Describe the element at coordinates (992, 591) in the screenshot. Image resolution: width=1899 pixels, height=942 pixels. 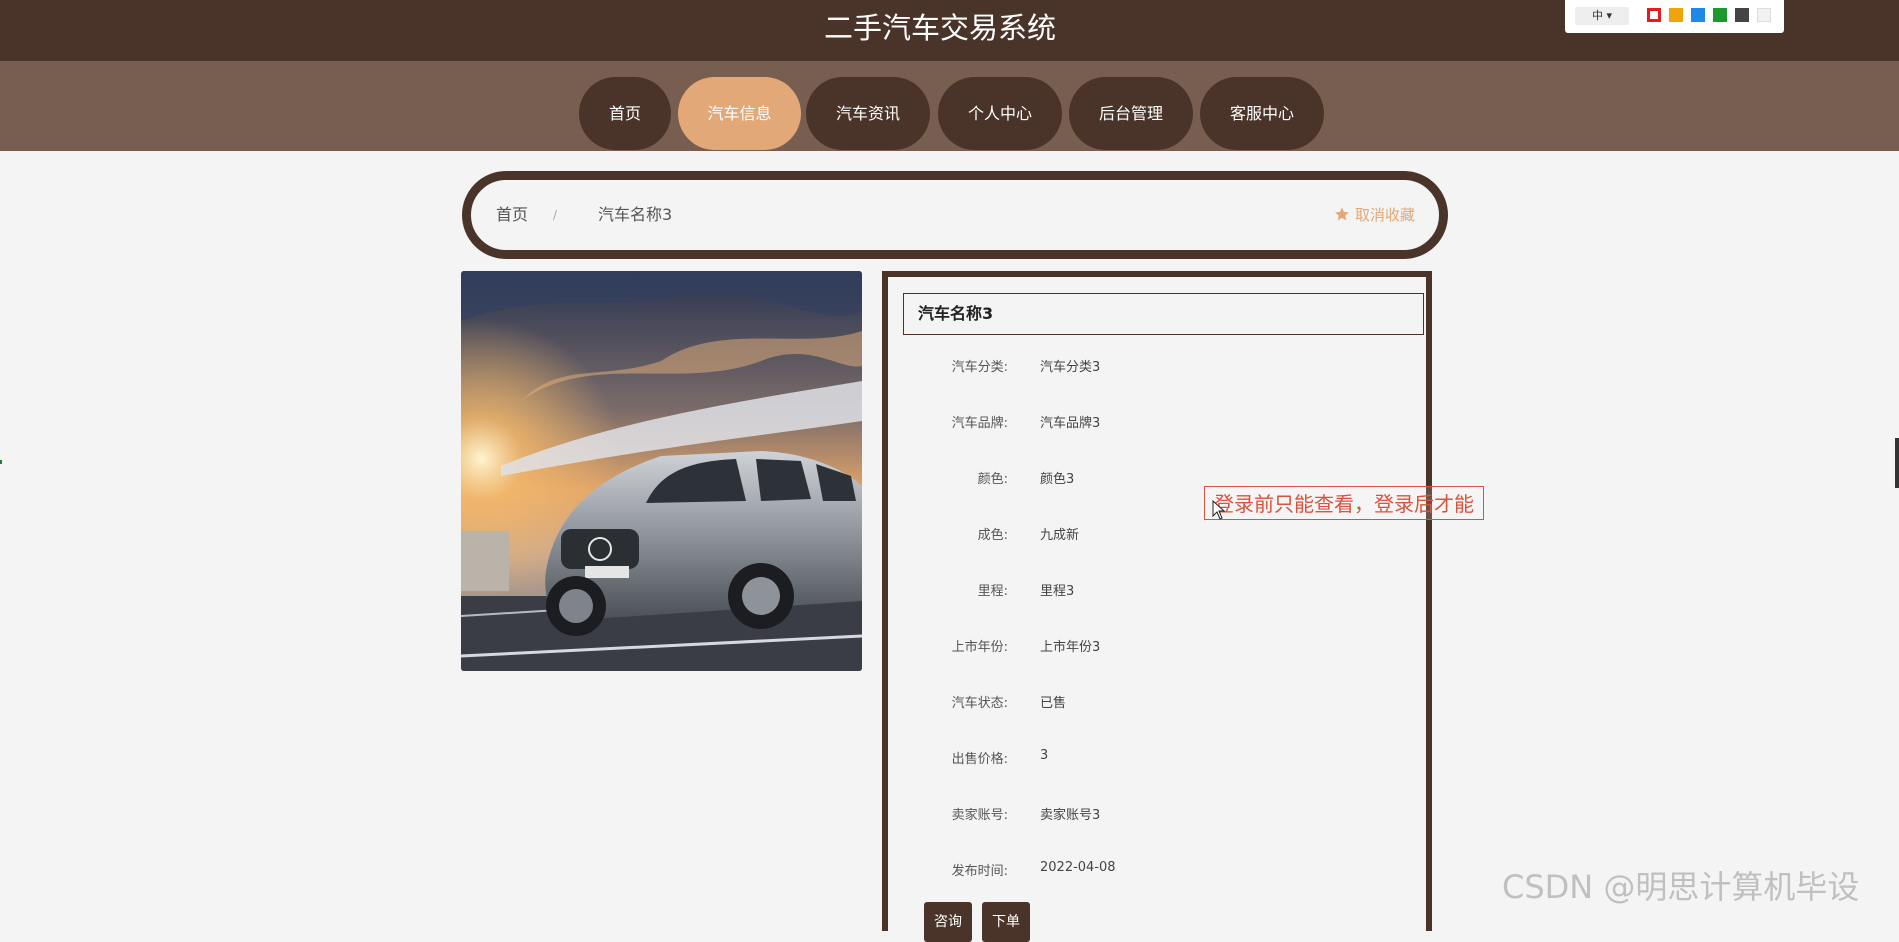
I see `label-mileage: 里程:` at that location.